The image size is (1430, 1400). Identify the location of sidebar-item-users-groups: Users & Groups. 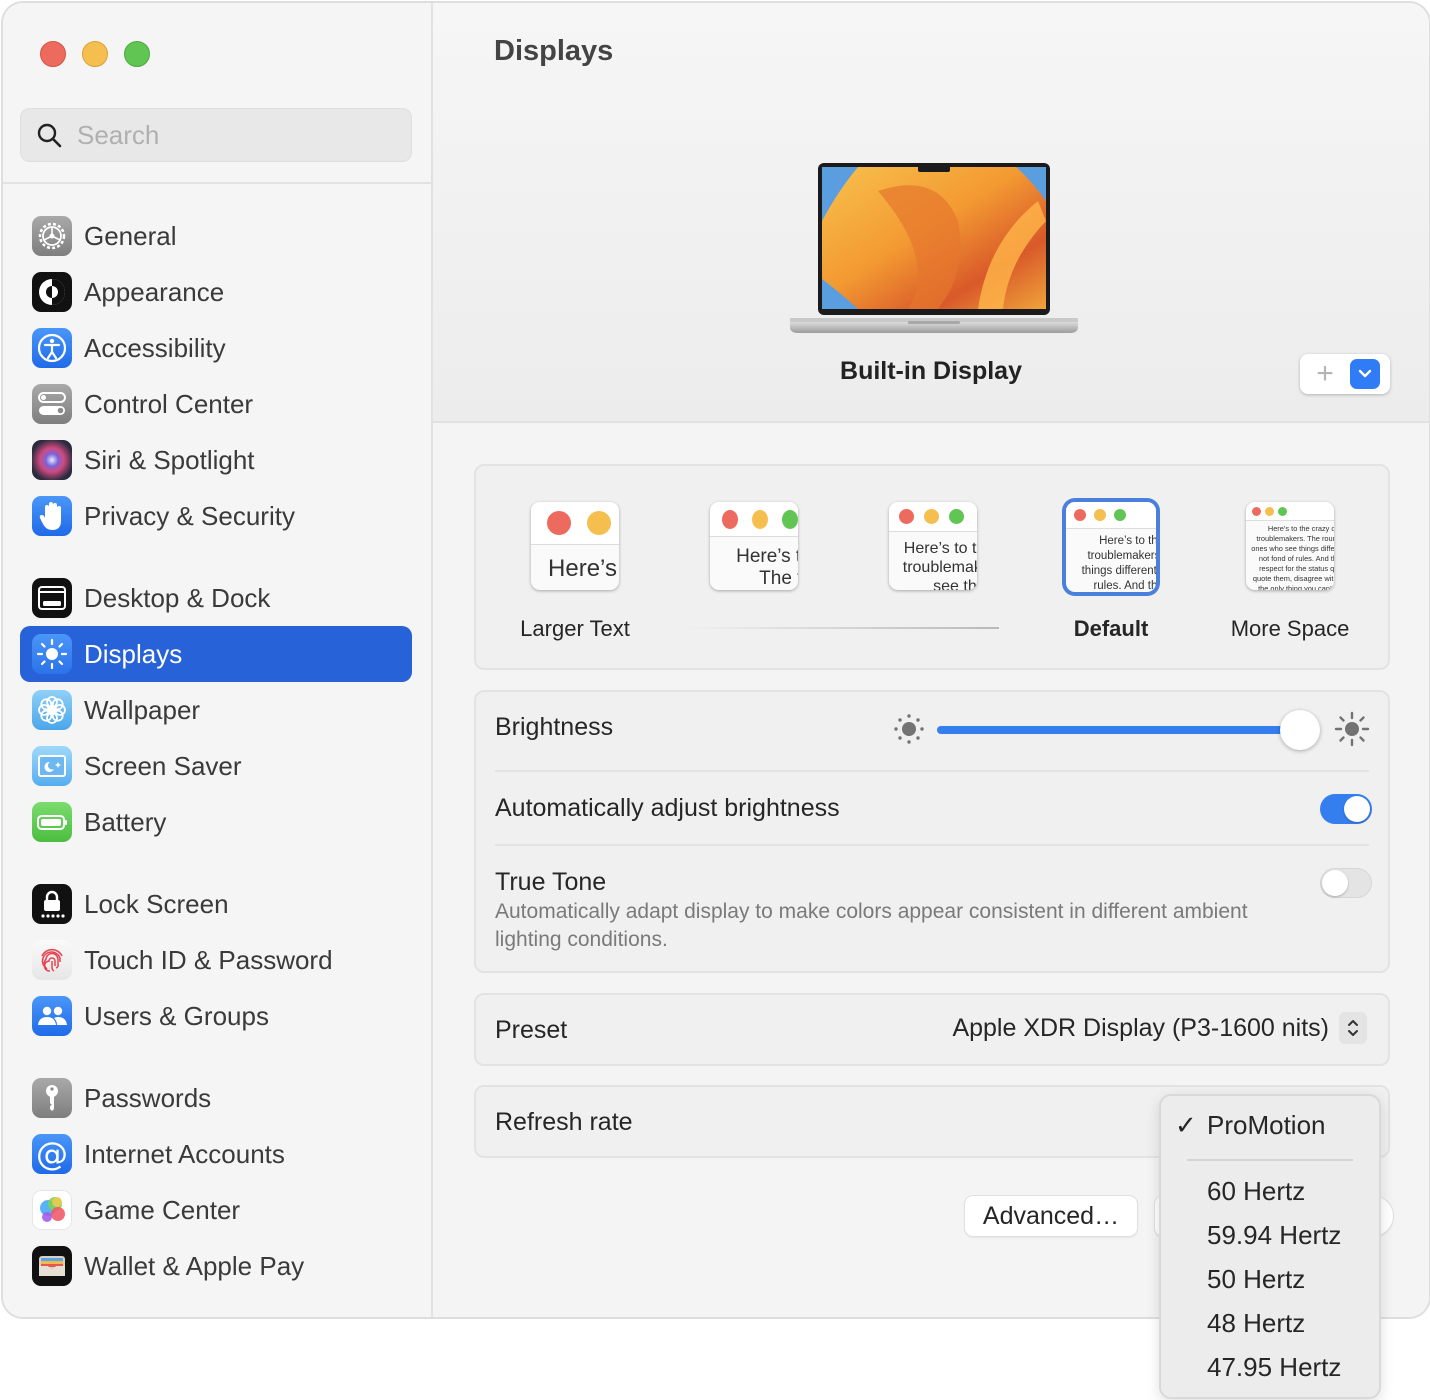
(216, 1016).